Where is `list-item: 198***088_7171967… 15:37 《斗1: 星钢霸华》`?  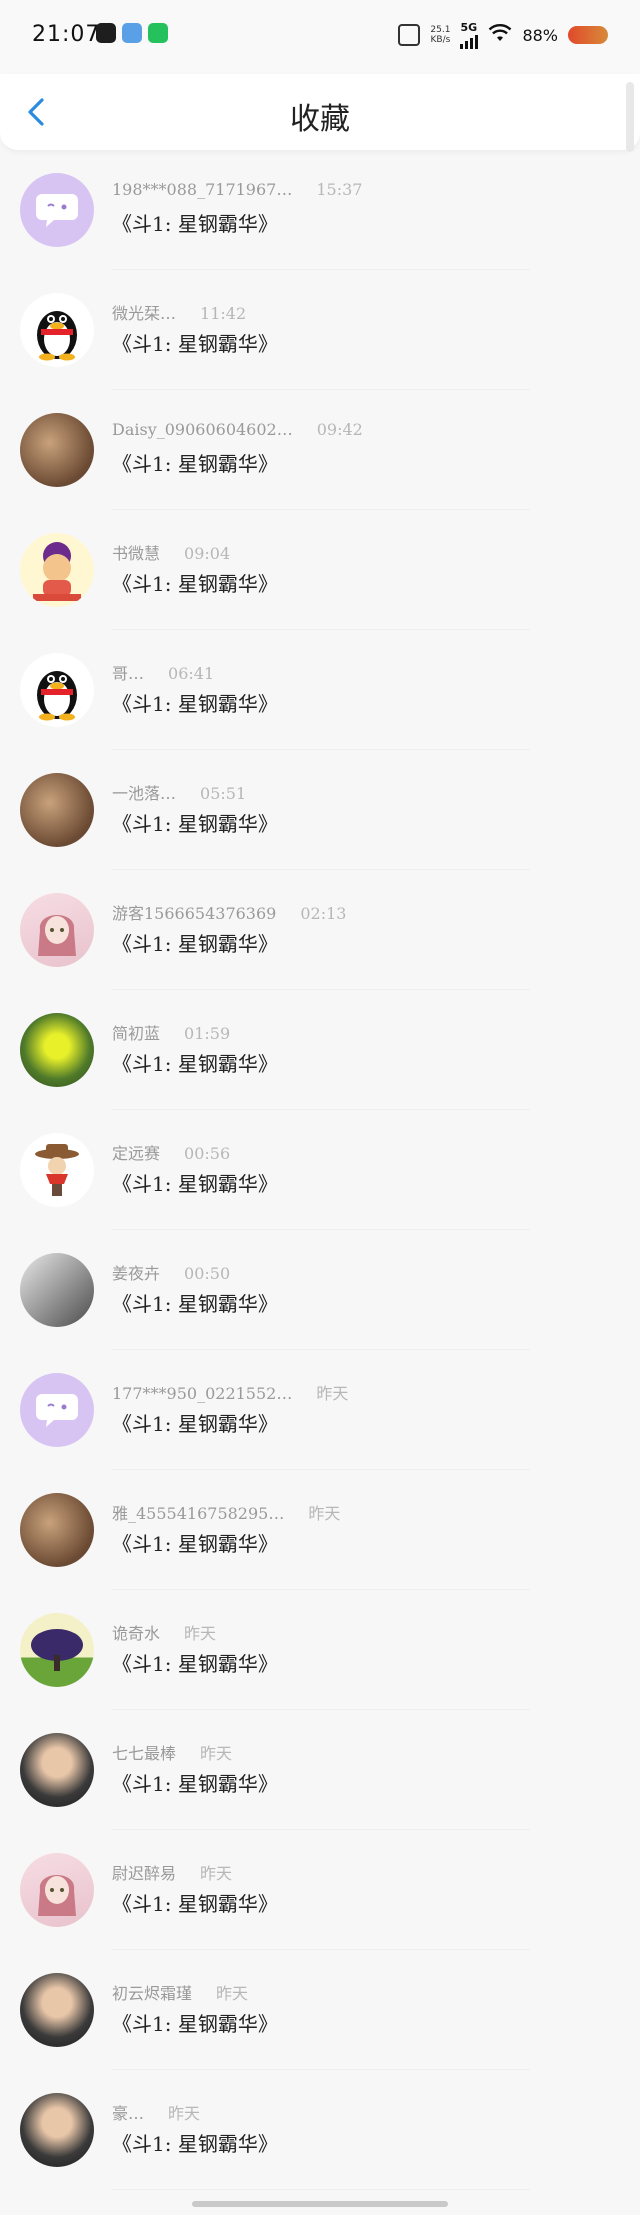
list-item: 198***088_7171967… 15:37 《斗1: 星钢霸华》 is located at coordinates (320, 210).